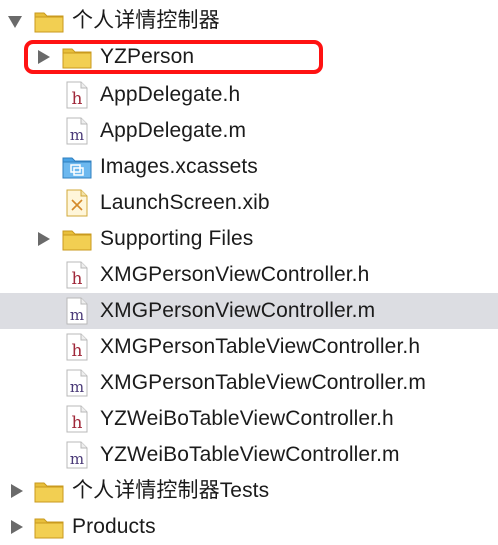  I want to click on navigator-item-label: 个人详情控制器, so click(146, 20).